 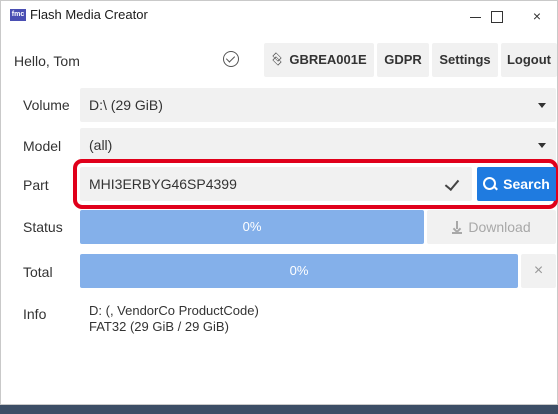 I want to click on volume-value: D:\ (29 GiB), so click(x=126, y=105).